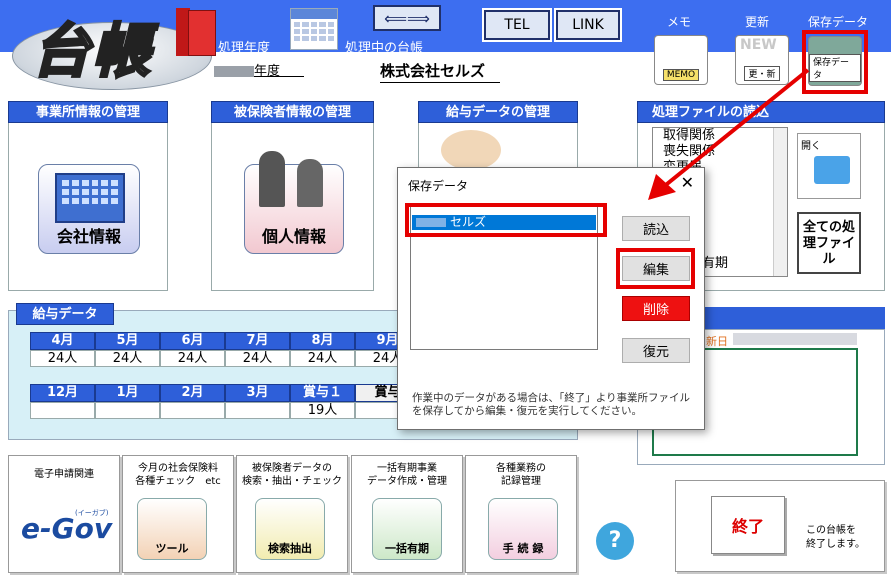  I want to click on ledger-label: 処理中の台帳, so click(384, 48).